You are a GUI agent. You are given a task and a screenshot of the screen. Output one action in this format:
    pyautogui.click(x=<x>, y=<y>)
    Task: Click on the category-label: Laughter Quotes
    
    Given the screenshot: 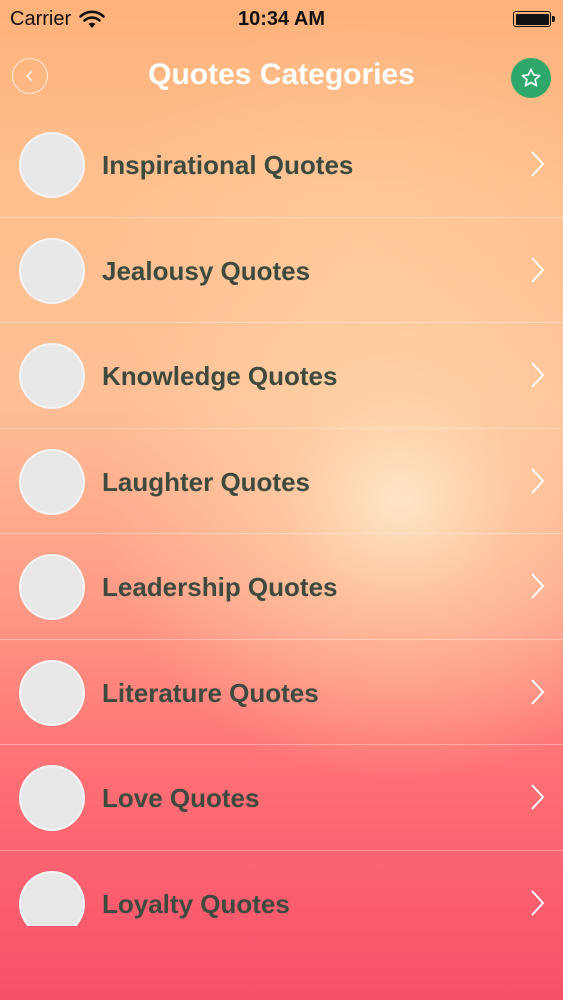 What is the action you would take?
    pyautogui.click(x=206, y=481)
    